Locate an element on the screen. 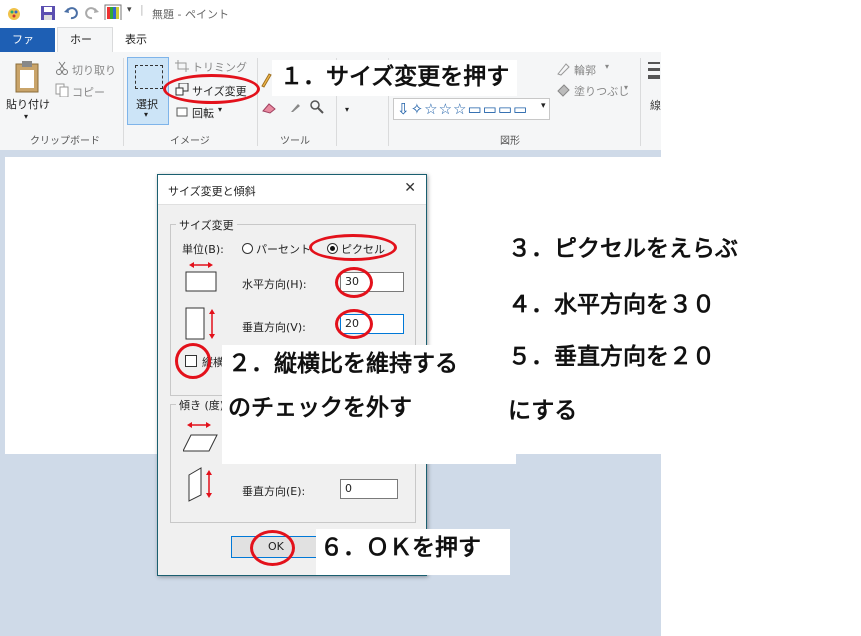 Image resolution: width=861 pixels, height=636 pixels. percent-label: パーセント is located at coordinates (283, 249).